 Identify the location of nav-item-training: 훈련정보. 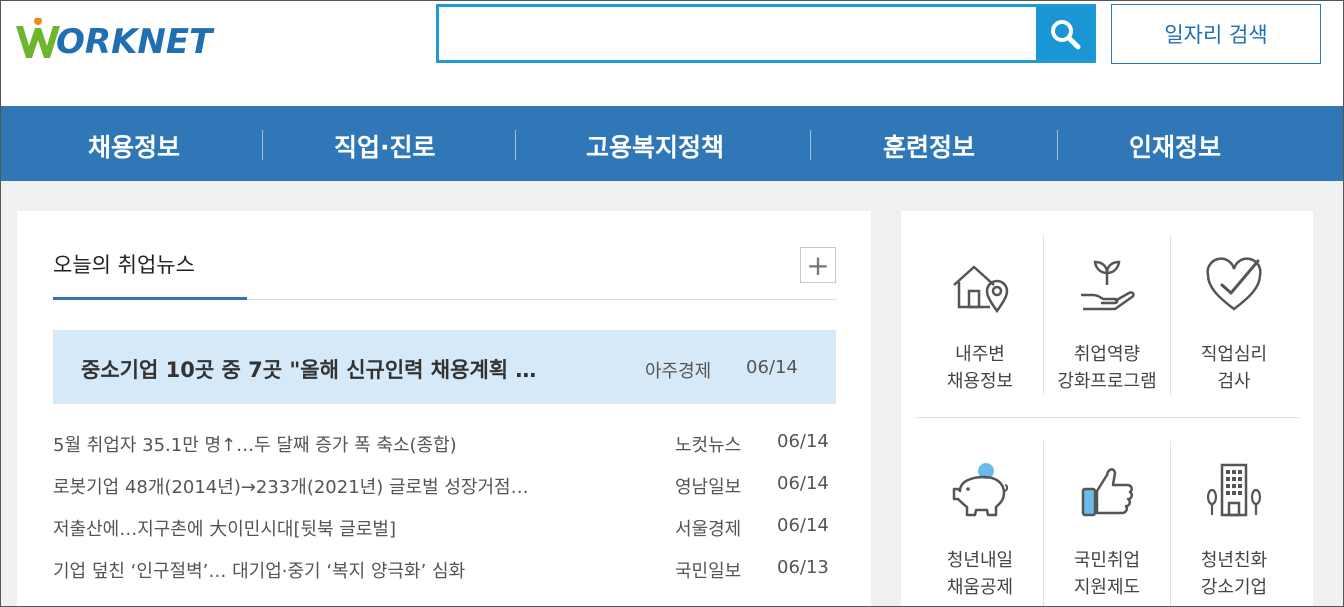
(929, 146).